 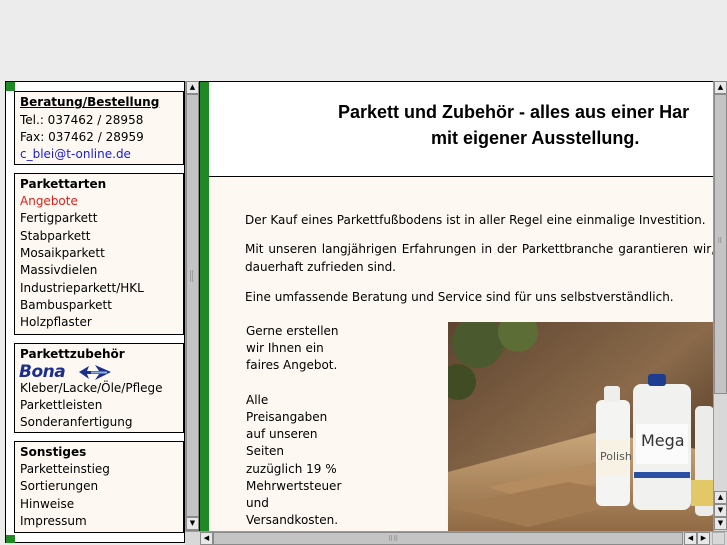 What do you see at coordinates (91, 388) in the screenshot?
I see `nav-link-kleber-lacke: Kleber/Lacke/Öle/Pflege` at bounding box center [91, 388].